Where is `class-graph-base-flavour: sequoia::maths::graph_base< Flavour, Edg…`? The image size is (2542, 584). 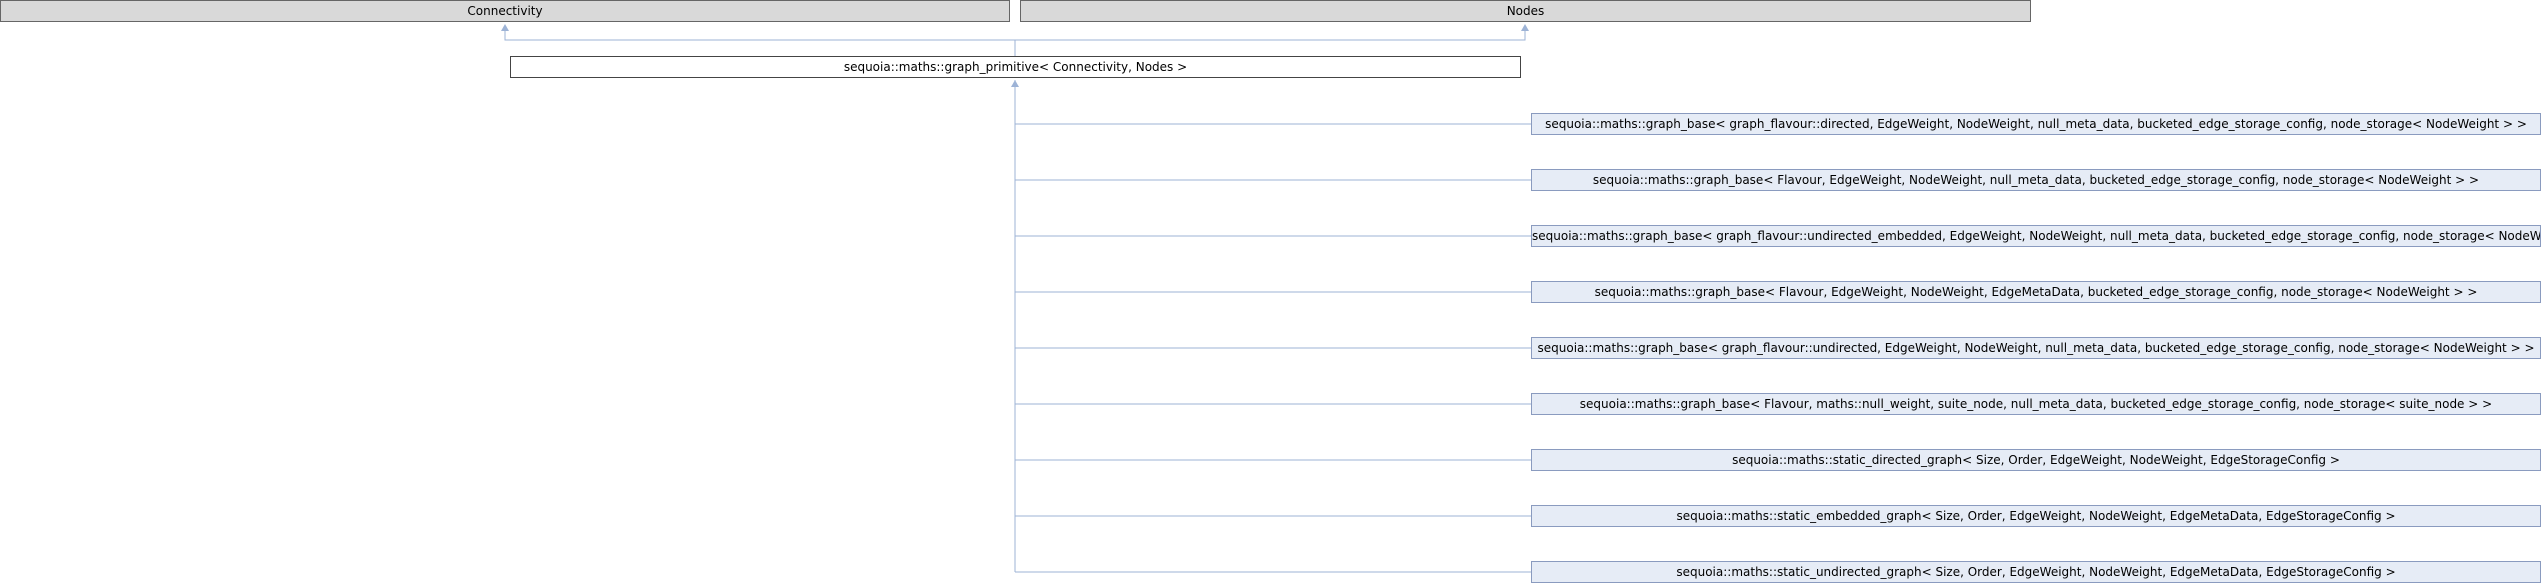 class-graph-base-flavour: sequoia::maths::graph_base< Flavour, Edg… is located at coordinates (2036, 180).